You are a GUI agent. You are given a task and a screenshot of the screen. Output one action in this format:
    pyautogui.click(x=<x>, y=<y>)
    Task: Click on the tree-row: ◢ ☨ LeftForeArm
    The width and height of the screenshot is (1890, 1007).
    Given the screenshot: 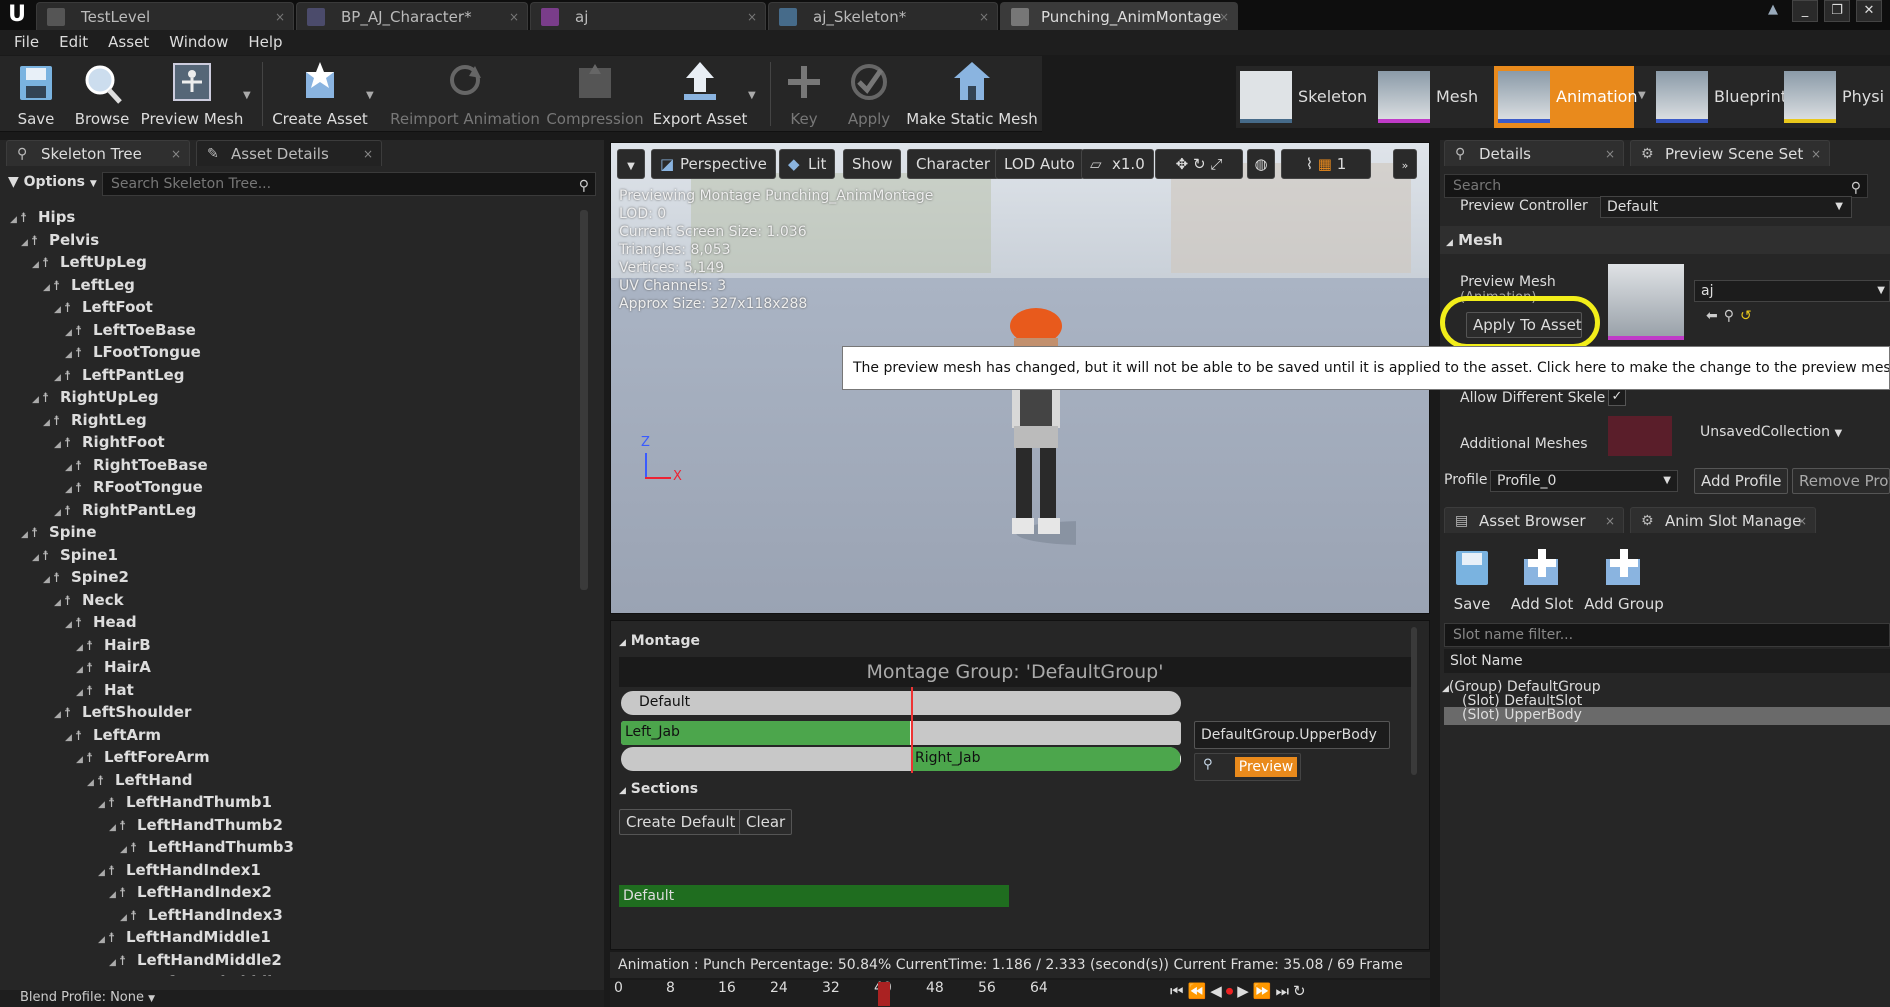 What is the action you would take?
    pyautogui.click(x=143, y=757)
    